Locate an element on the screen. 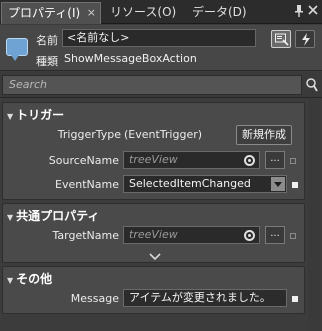 This screenshot has width=322, height=331. search-bar: Search is located at coordinates (161, 85).